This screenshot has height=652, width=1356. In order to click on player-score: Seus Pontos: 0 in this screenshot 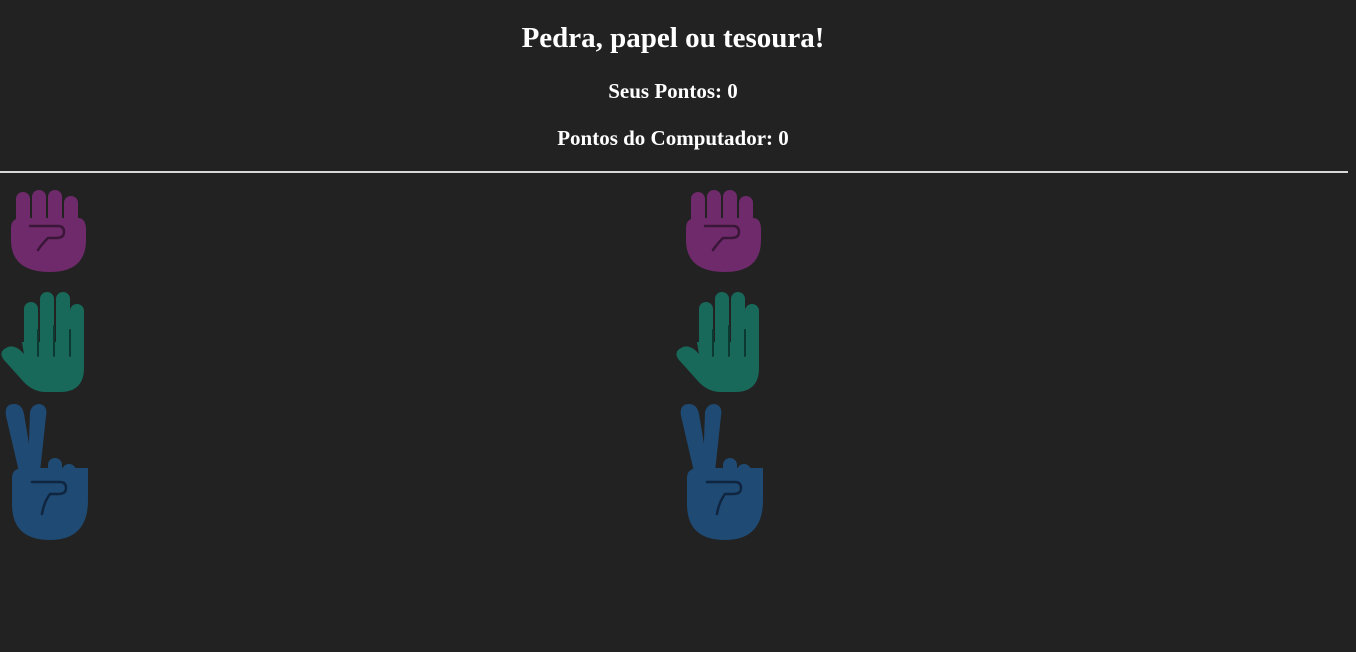, I will do `click(673, 91)`.